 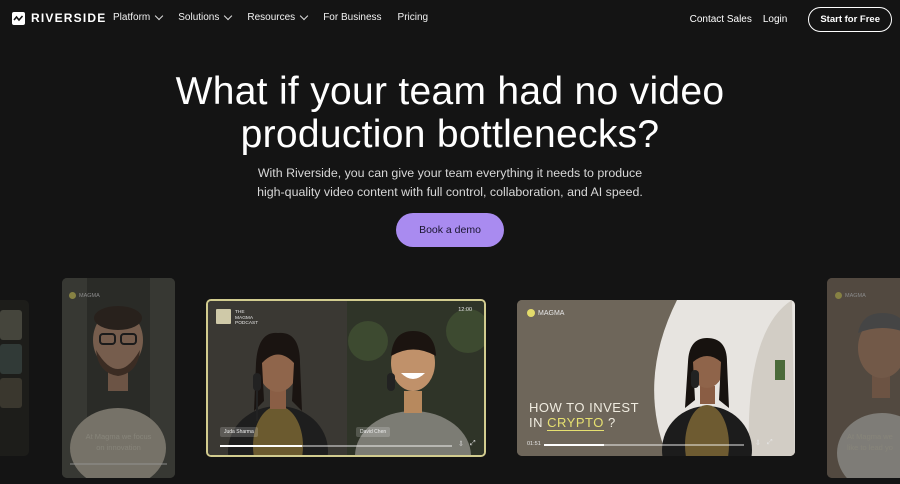 I want to click on playback-time: 01:51, so click(x=534, y=444).